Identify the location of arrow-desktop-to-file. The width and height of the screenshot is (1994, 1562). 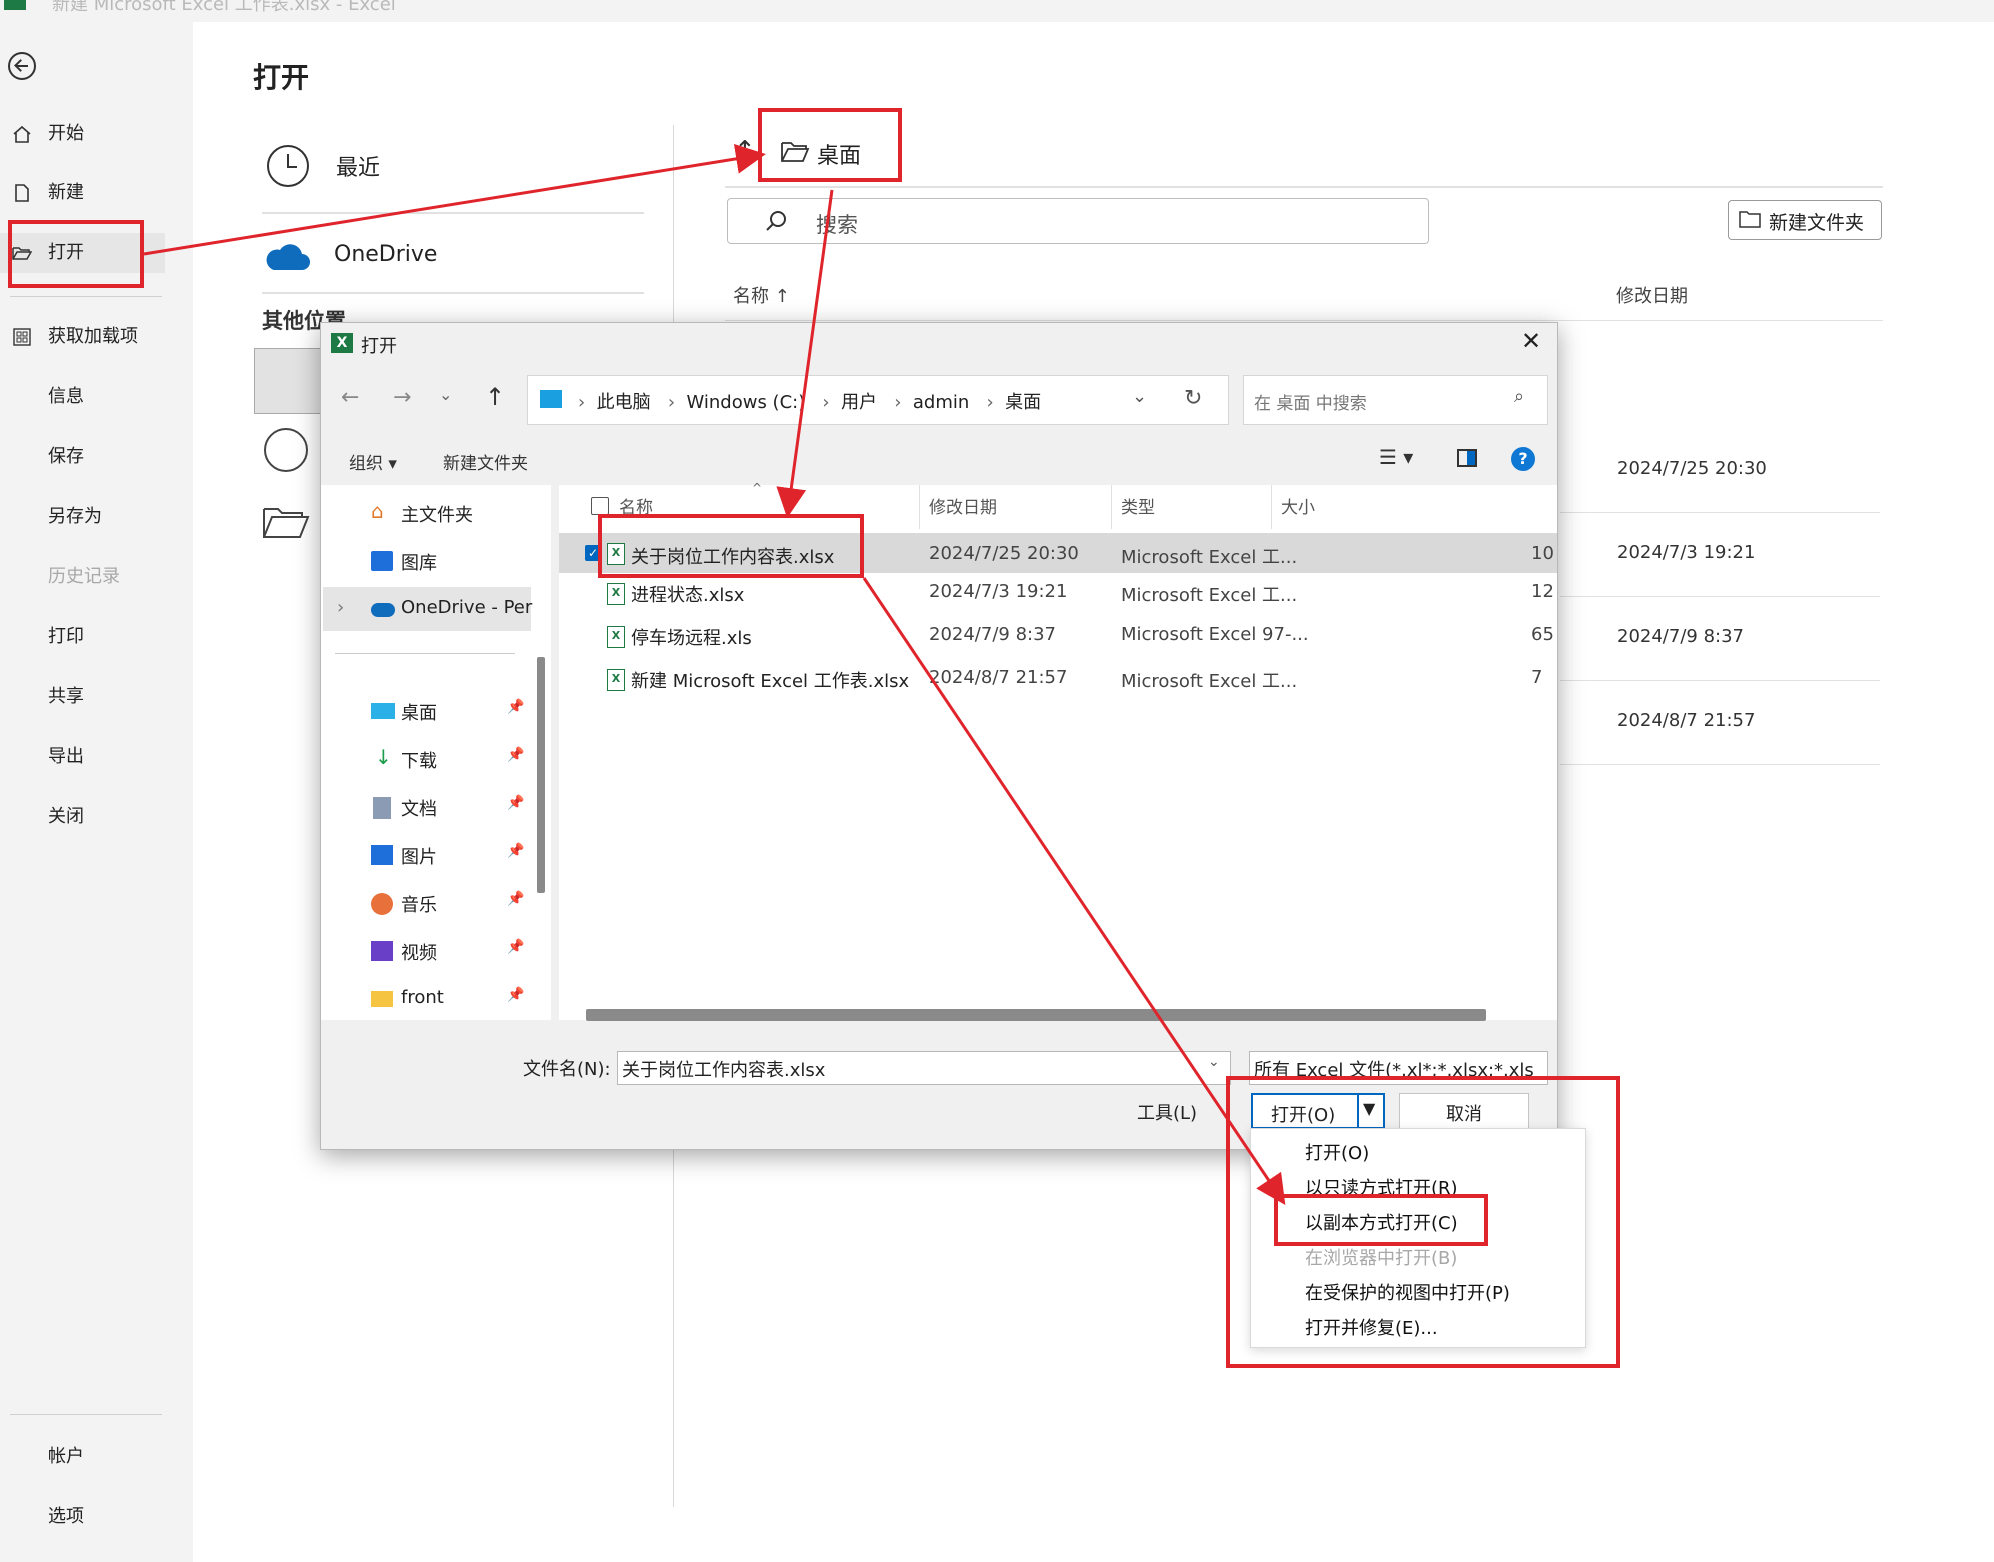
(805, 353).